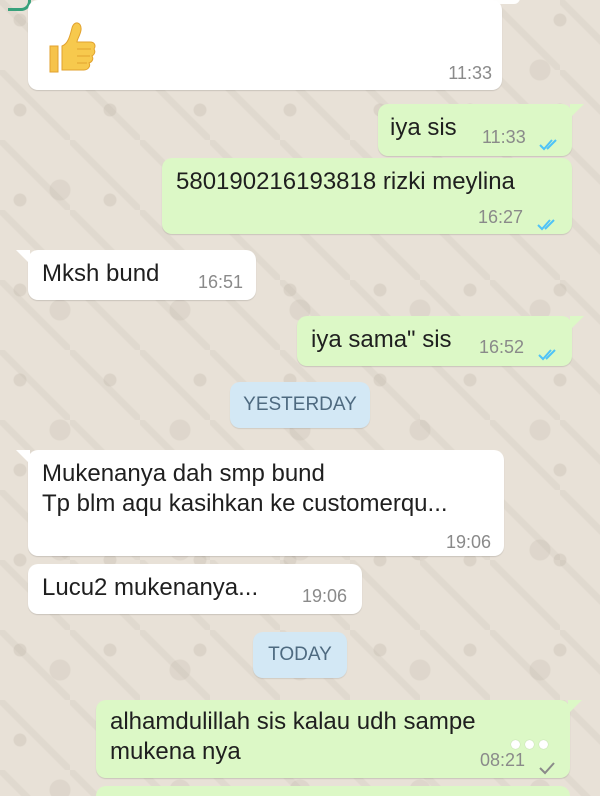 Image resolution: width=600 pixels, height=796 pixels. I want to click on message-incoming: Mksh bund 16:51, so click(136, 275).